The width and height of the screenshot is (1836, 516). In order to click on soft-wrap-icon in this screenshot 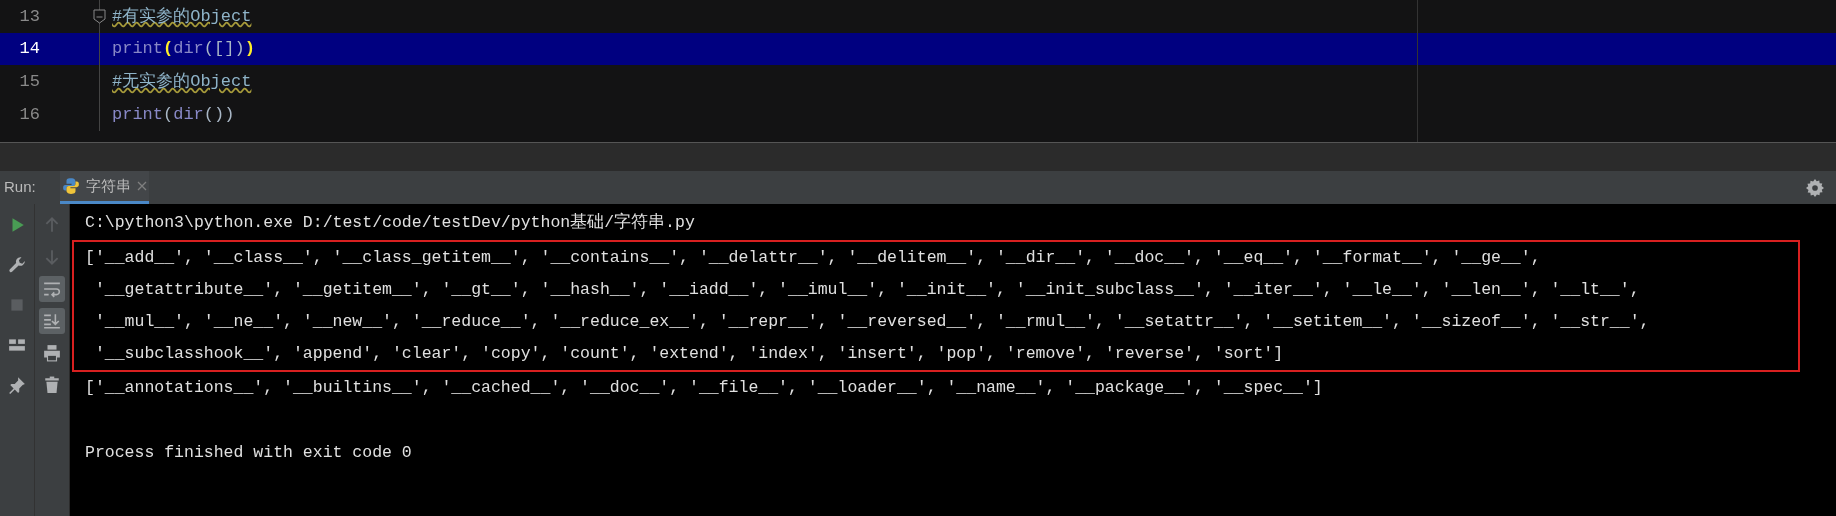, I will do `click(52, 289)`.